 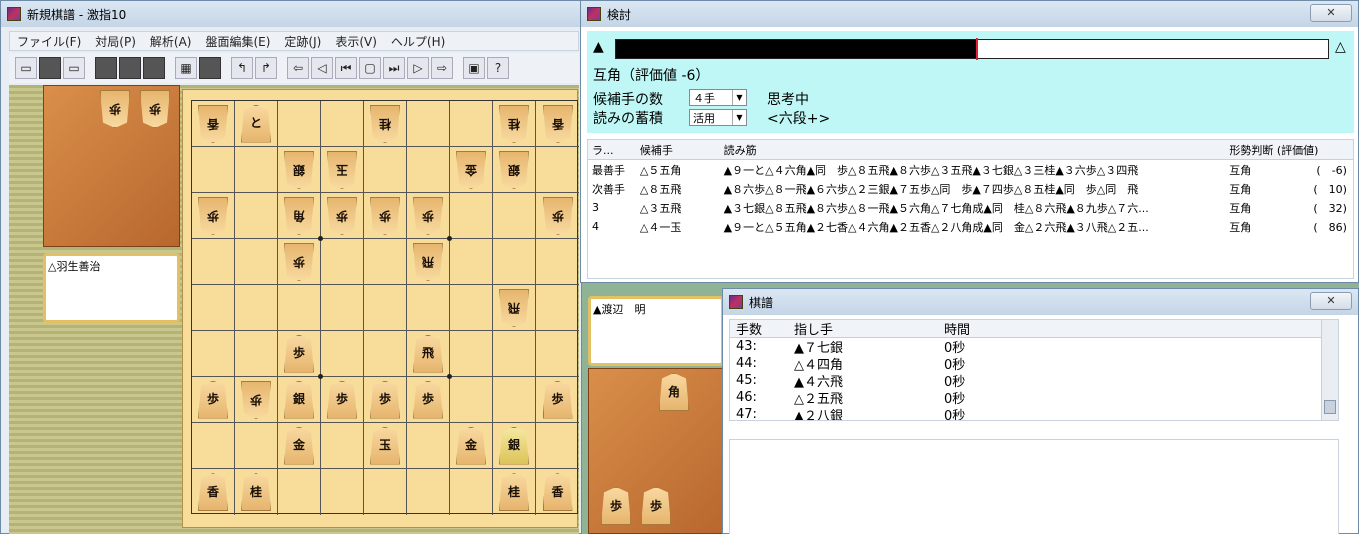 I want to click on menu-item: 対局(P), so click(x=115, y=41).